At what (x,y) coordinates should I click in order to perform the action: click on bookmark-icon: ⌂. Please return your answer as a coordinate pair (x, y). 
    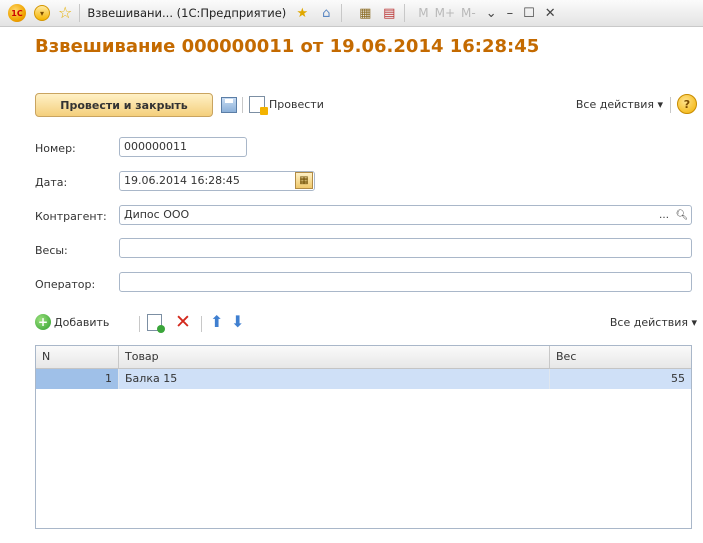
    Looking at the image, I should click on (326, 13).